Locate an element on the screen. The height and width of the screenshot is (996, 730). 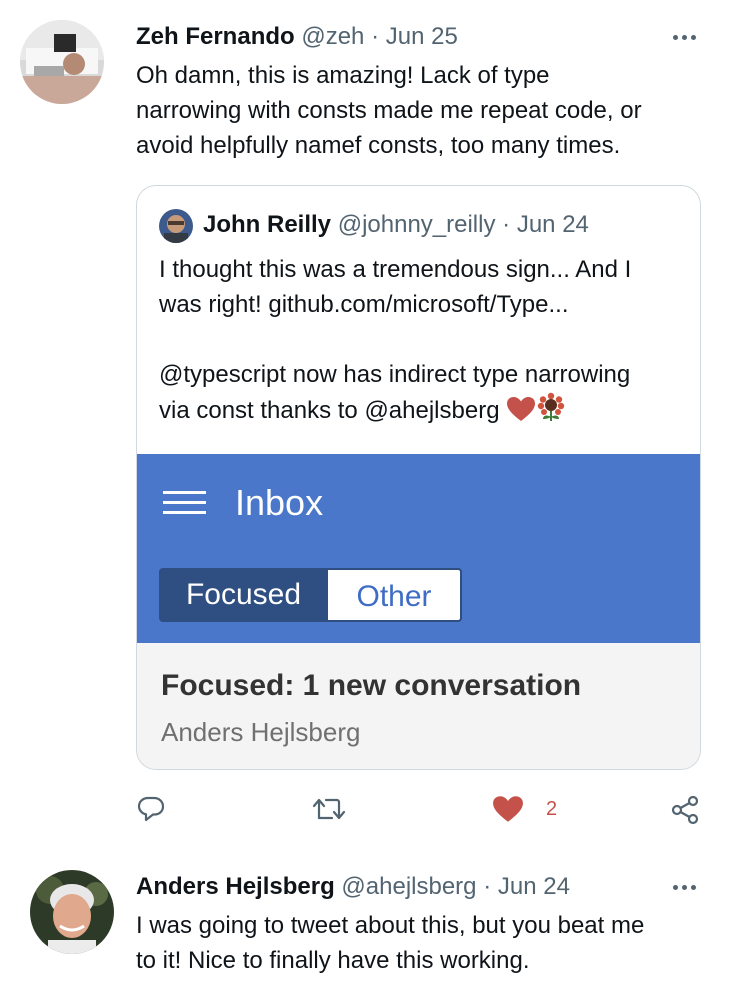
like-button: 2 is located at coordinates (524, 809).